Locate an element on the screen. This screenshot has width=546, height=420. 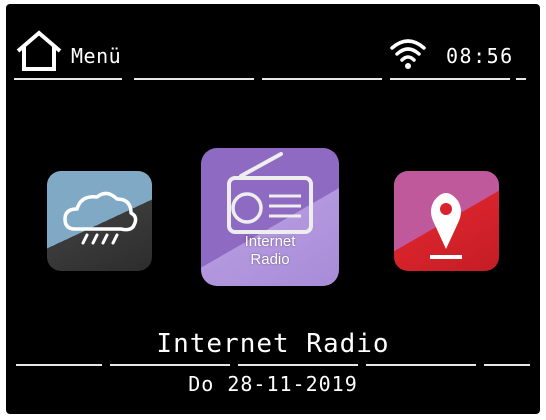
clock: 08:56 is located at coordinates (480, 56).